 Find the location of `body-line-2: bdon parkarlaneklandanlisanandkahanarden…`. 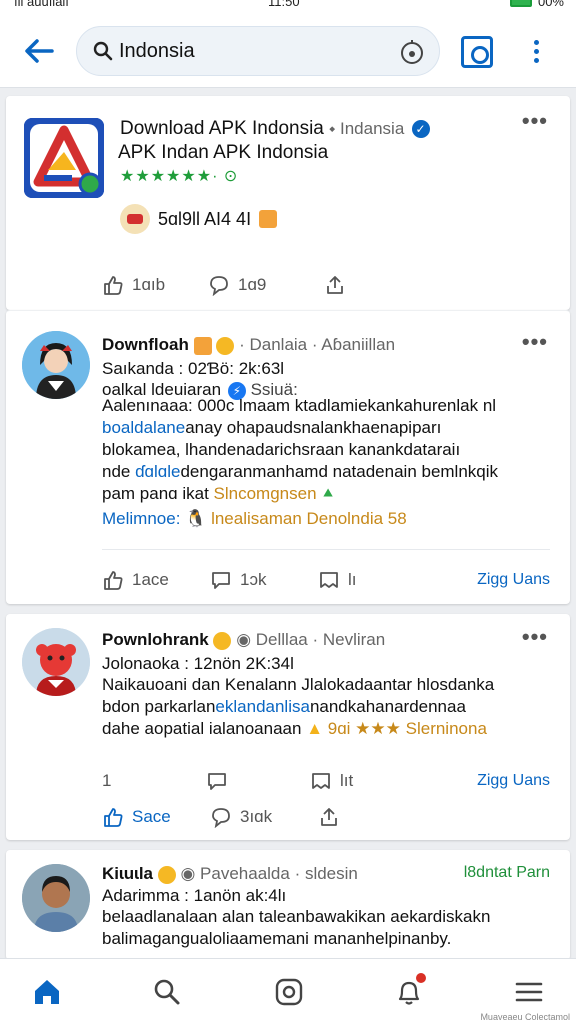

body-line-2: bdon parkarlaneklandanlisanandkahanarden… is located at coordinates (284, 706).